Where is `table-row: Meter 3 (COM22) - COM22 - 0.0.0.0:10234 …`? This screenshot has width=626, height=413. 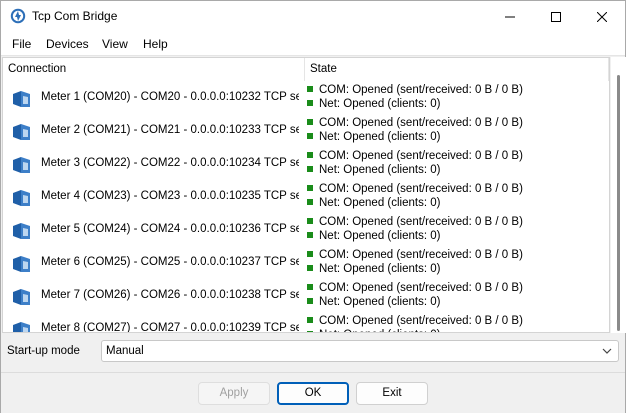 table-row: Meter 3 (COM22) - COM22 - 0.0.0.0:10234 … is located at coordinates (306, 163).